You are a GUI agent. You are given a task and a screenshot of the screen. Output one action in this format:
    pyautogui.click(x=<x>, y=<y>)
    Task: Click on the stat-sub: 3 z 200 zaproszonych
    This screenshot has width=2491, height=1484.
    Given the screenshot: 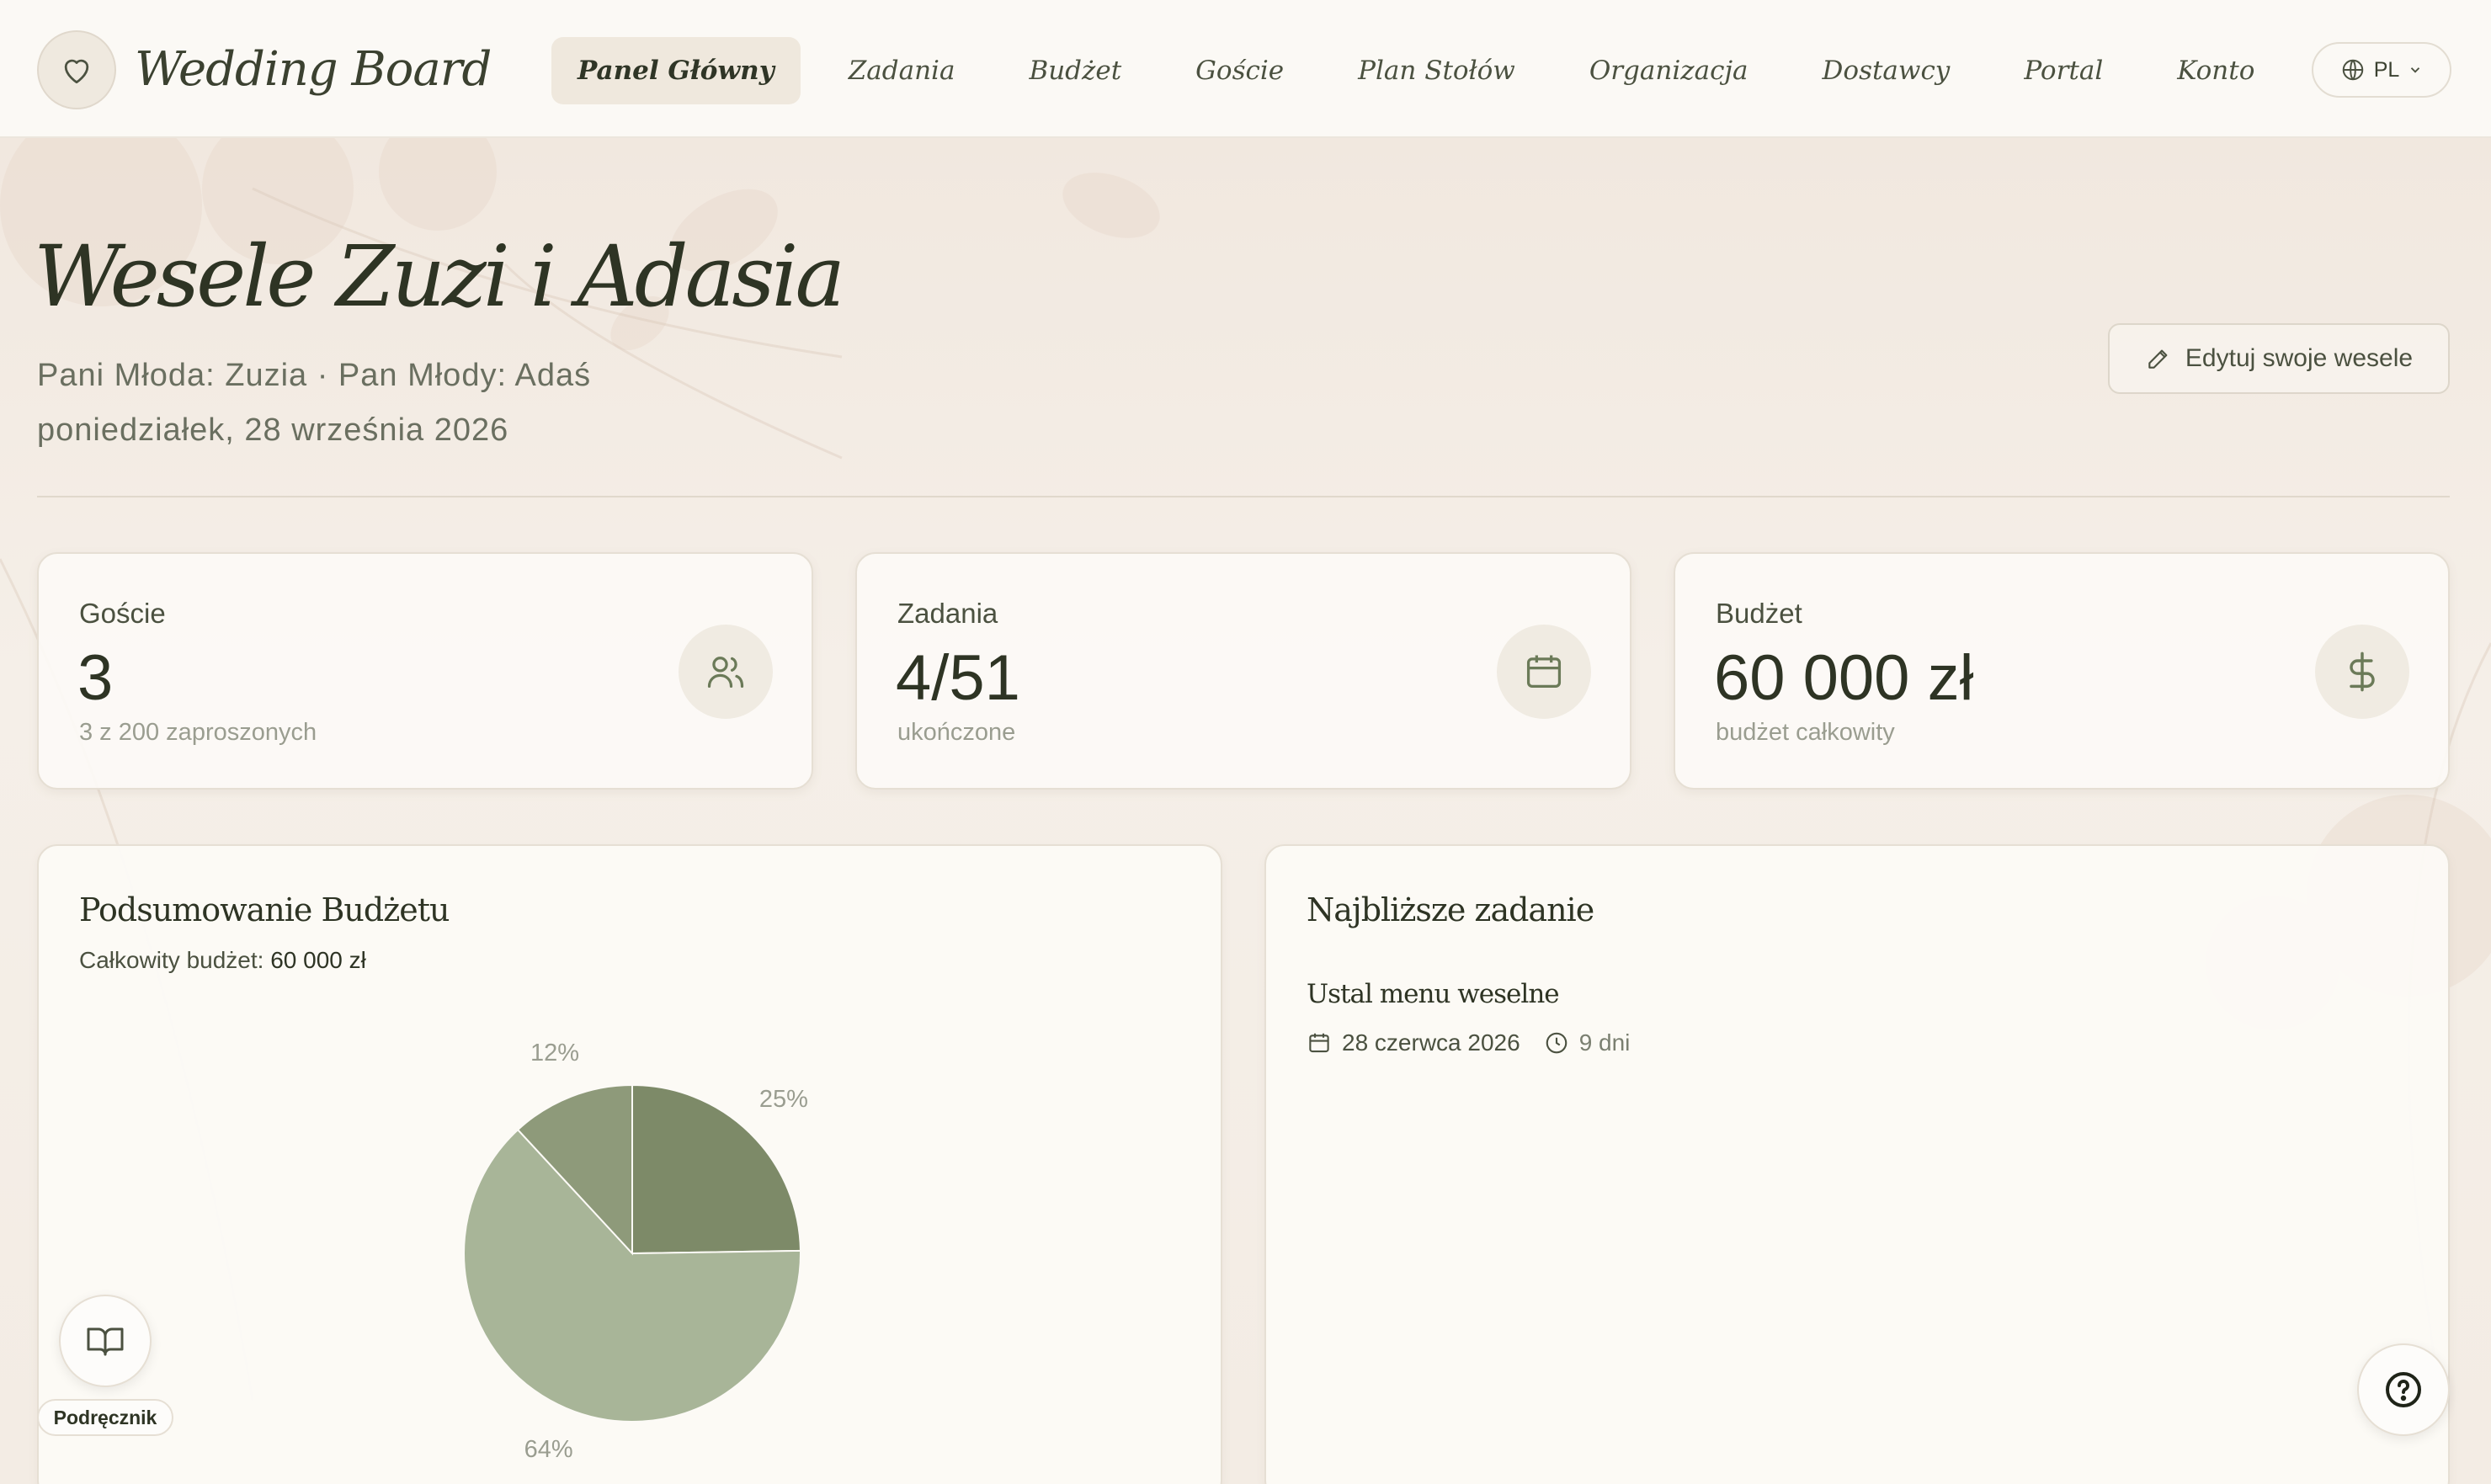 What is the action you would take?
    pyautogui.click(x=198, y=732)
    